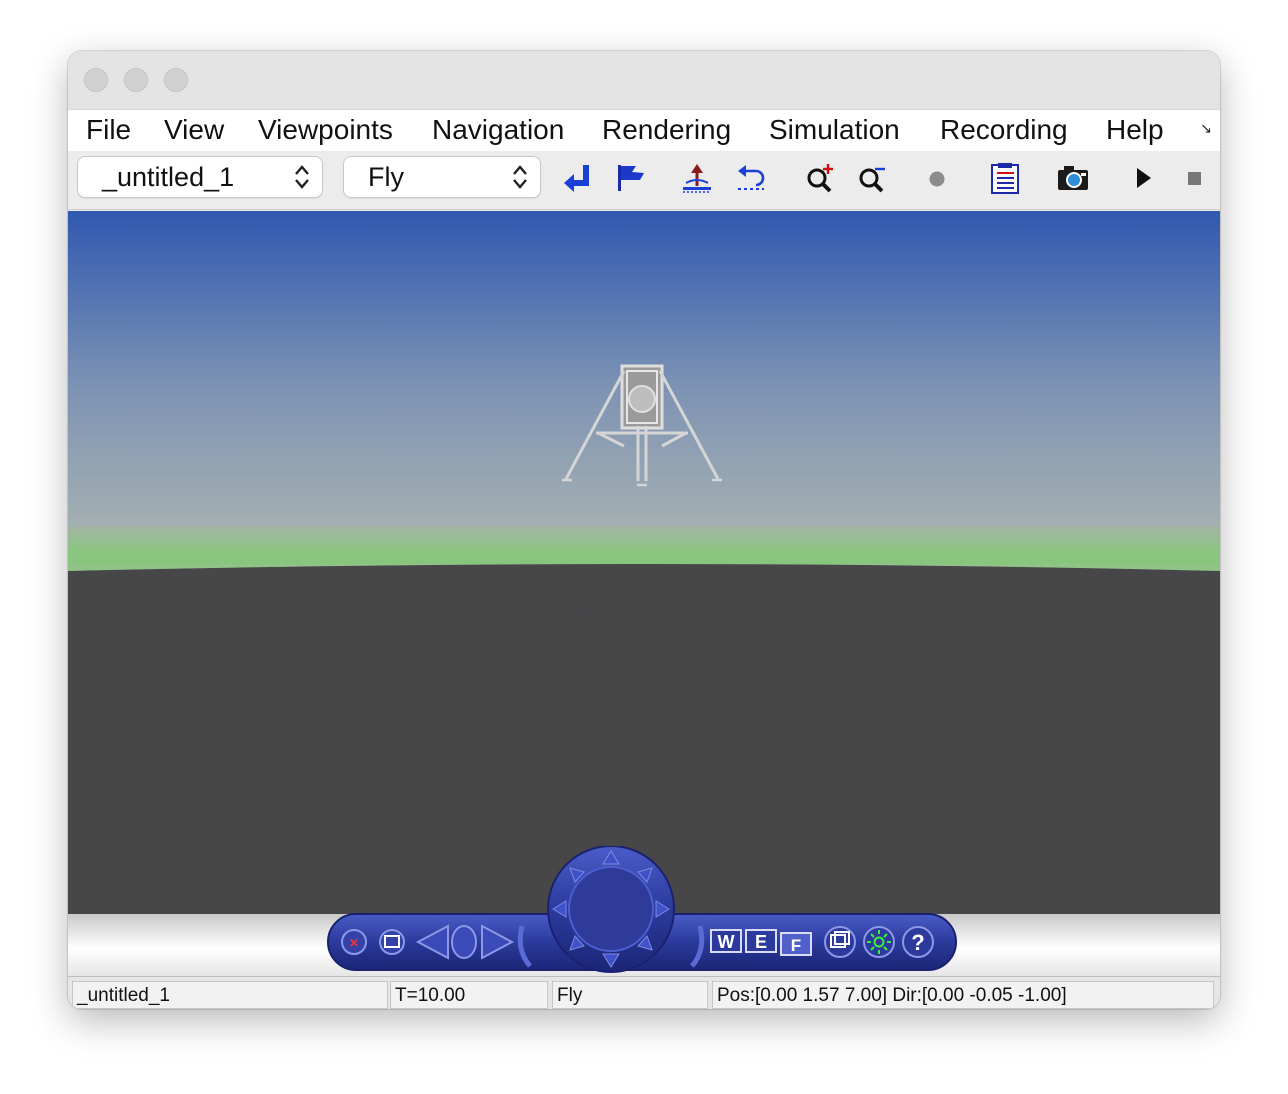 The height and width of the screenshot is (1094, 1288). I want to click on minimize-window-button, so click(136, 80).